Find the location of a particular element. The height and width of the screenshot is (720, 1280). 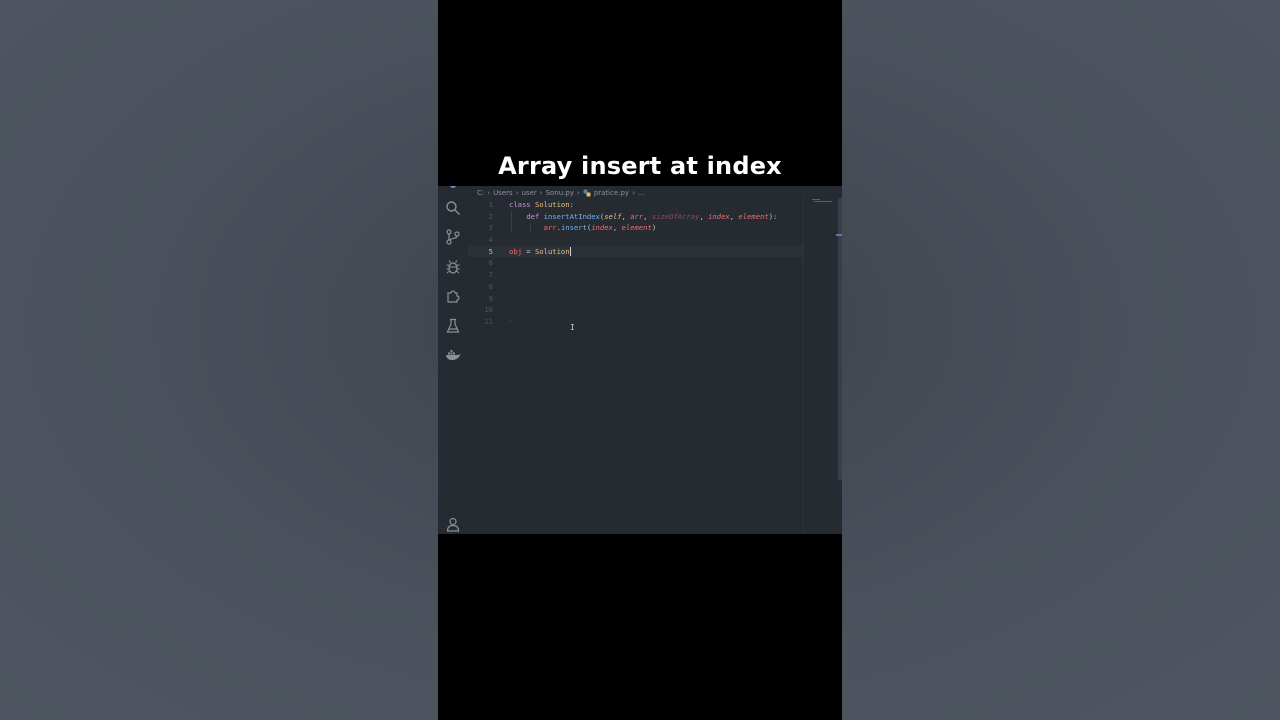

text-cursor-icon: I is located at coordinates (572, 327).